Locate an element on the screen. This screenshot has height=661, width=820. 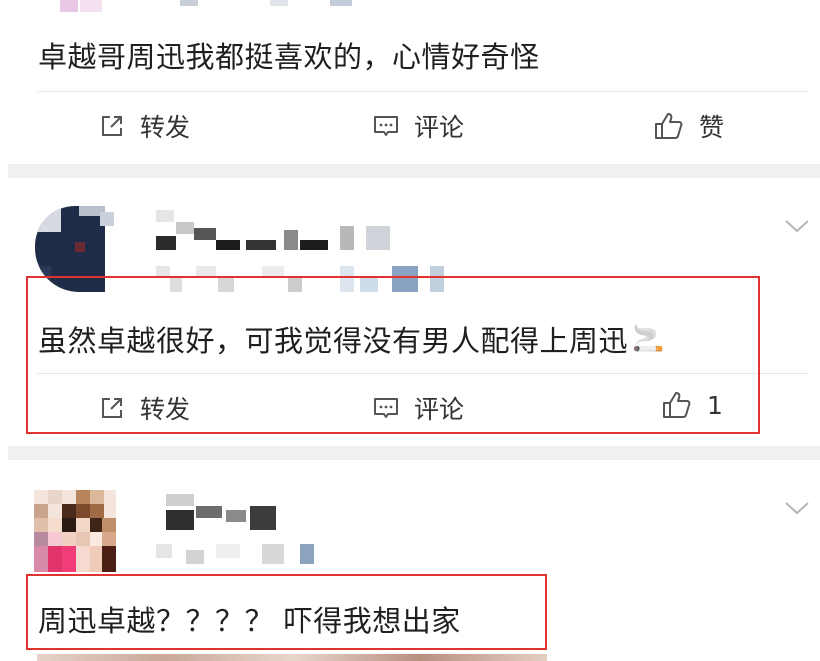
repost-label: 转发 is located at coordinates (165, 127).